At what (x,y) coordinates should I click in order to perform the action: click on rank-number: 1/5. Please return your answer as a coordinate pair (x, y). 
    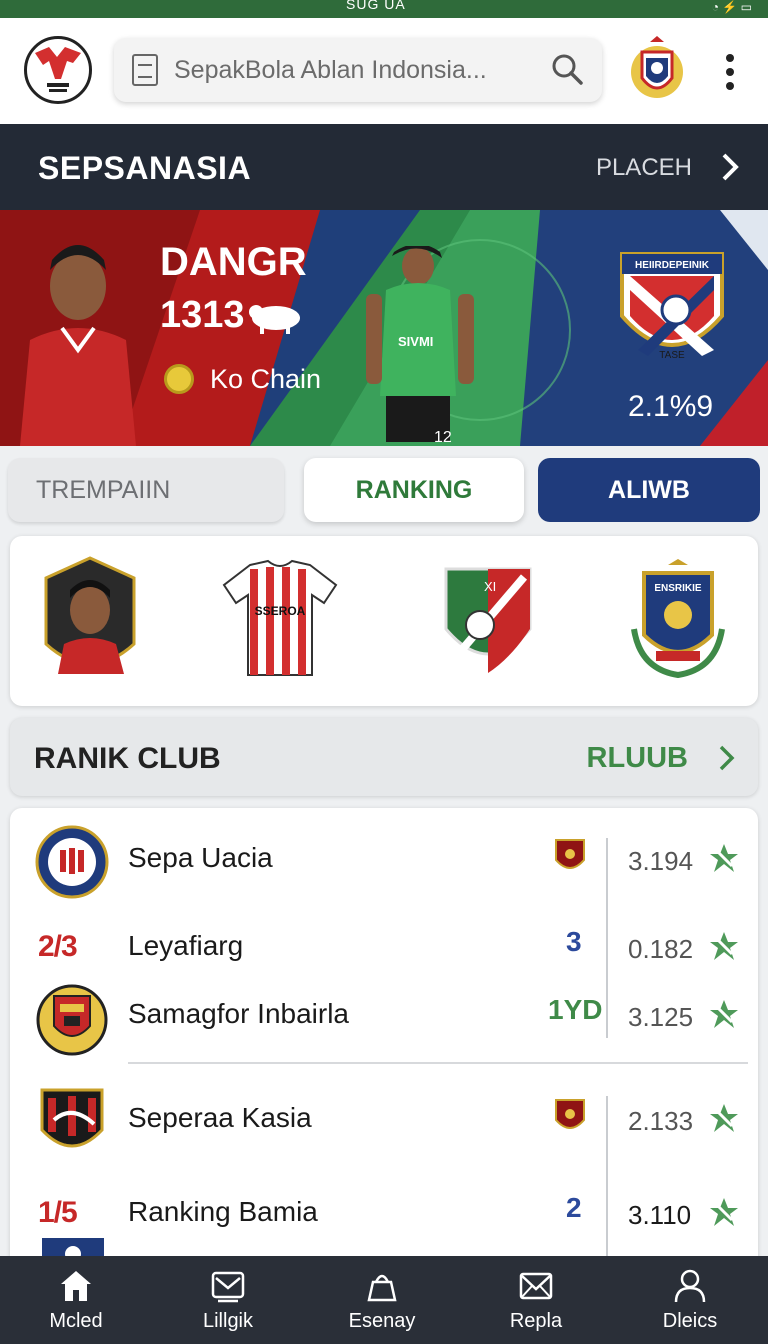
    Looking at the image, I should click on (58, 1212).